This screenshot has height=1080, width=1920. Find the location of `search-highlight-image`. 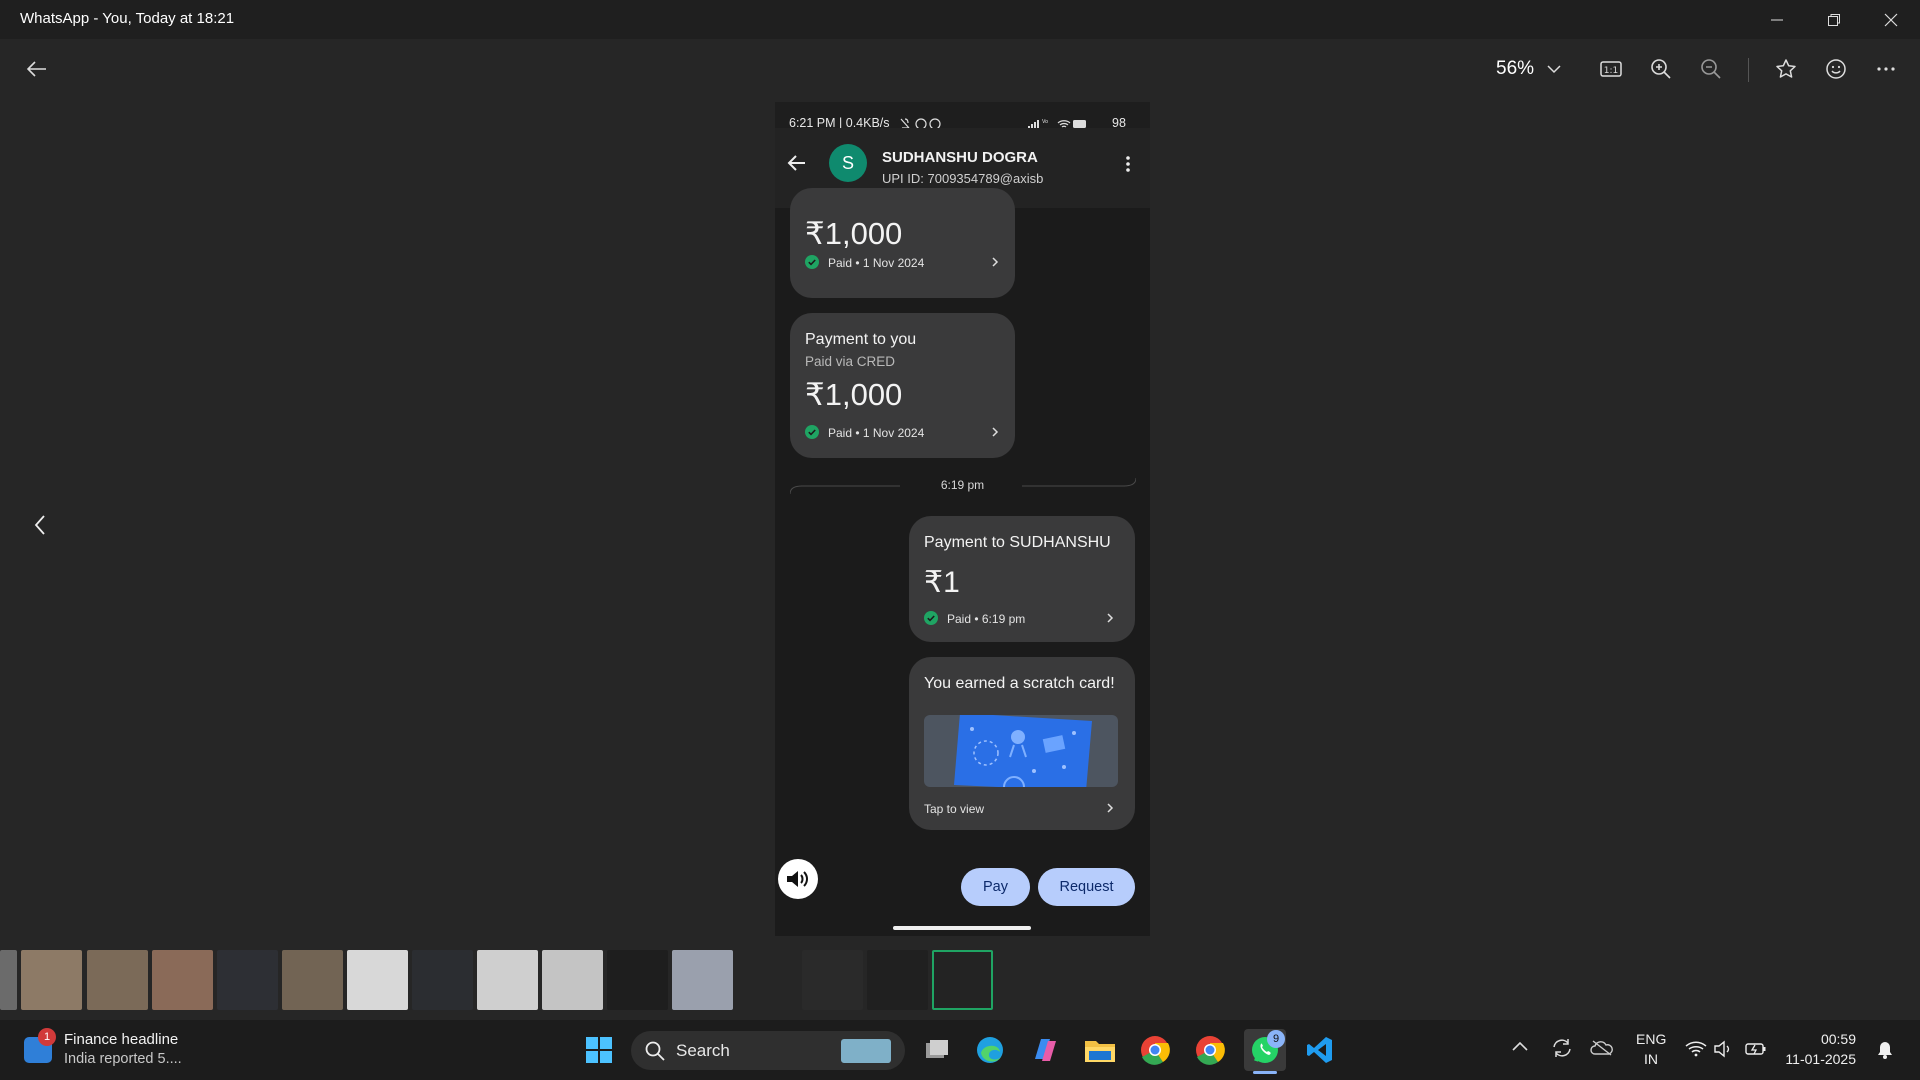

search-highlight-image is located at coordinates (866, 1051).